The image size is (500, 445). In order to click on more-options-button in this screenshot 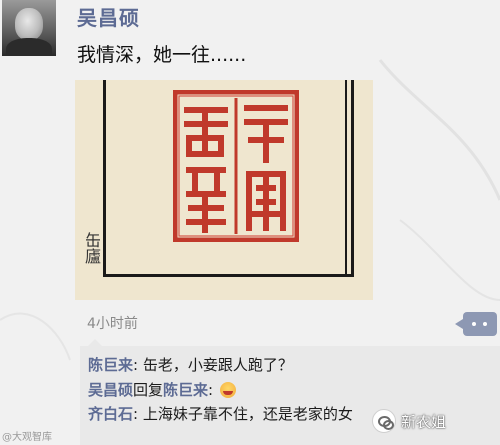, I will do `click(476, 324)`.